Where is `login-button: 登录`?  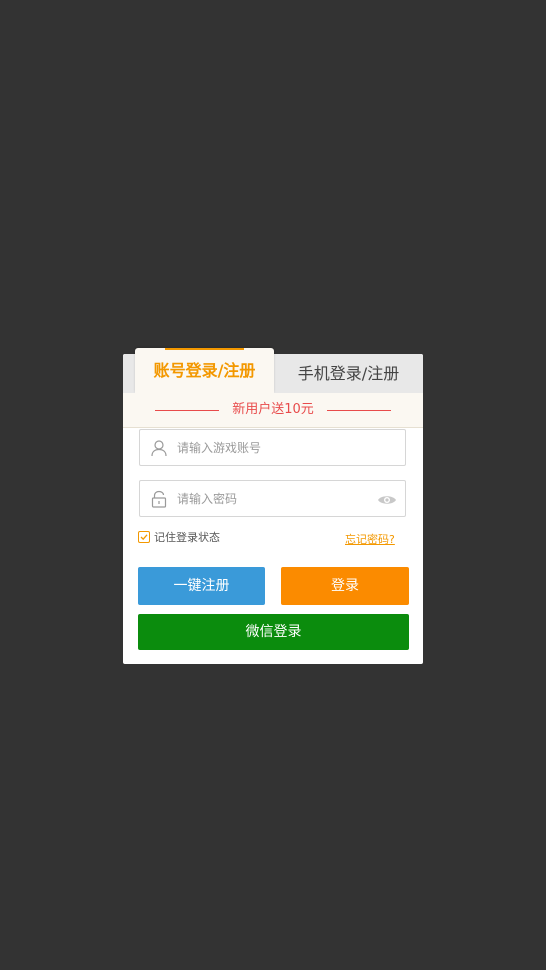 login-button: 登录 is located at coordinates (345, 586).